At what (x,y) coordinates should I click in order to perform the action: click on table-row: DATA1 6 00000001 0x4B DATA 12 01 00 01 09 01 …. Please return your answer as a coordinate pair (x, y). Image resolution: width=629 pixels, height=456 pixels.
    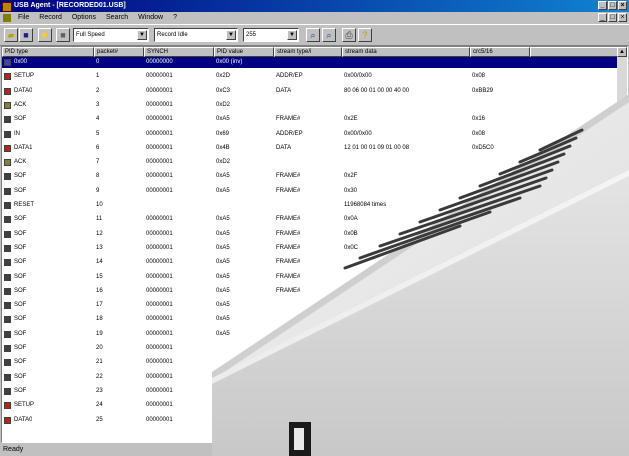
    Looking at the image, I should click on (310, 148).